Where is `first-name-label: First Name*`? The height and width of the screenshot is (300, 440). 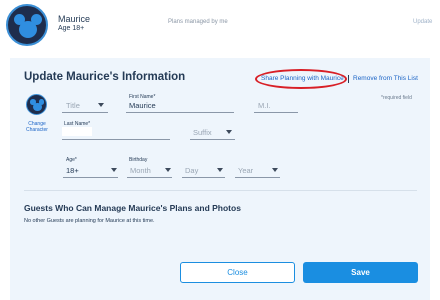
first-name-label: First Name* is located at coordinates (142, 97).